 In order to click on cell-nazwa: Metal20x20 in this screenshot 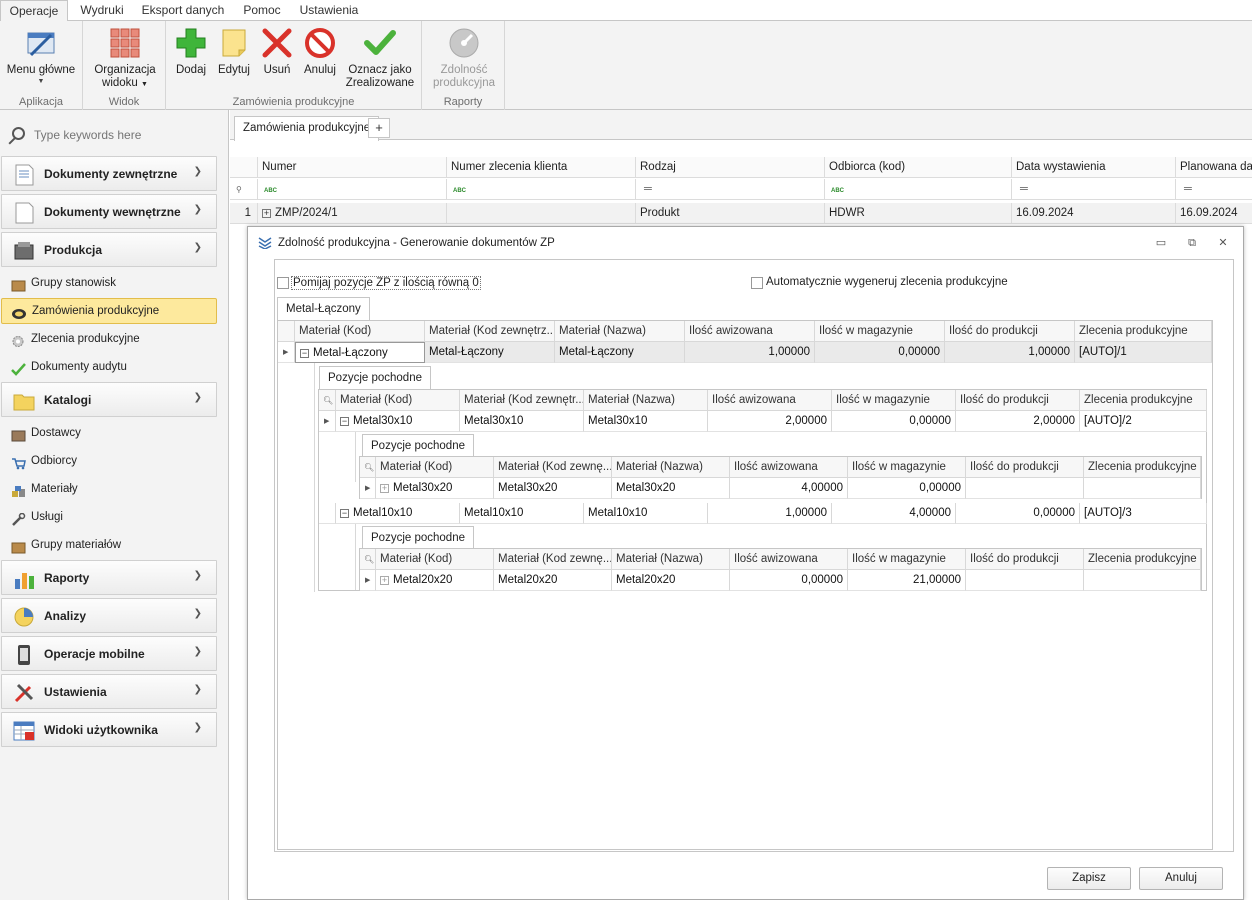, I will do `click(671, 580)`.